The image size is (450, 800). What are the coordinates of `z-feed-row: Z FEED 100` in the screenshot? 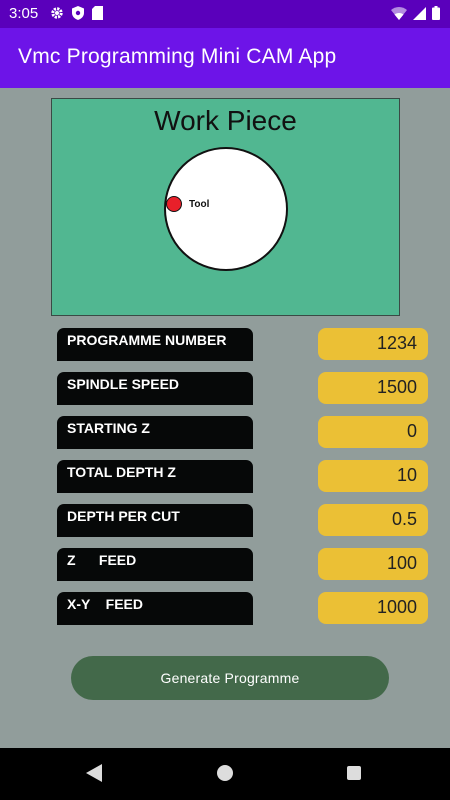 It's located at (242, 564).